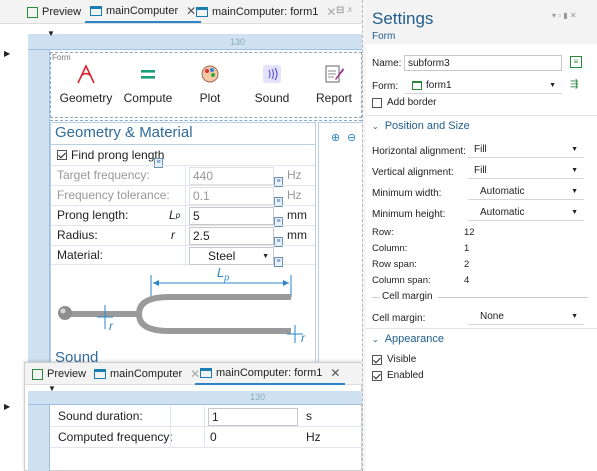  I want to click on form-select: form1 ▼, so click(483, 85).